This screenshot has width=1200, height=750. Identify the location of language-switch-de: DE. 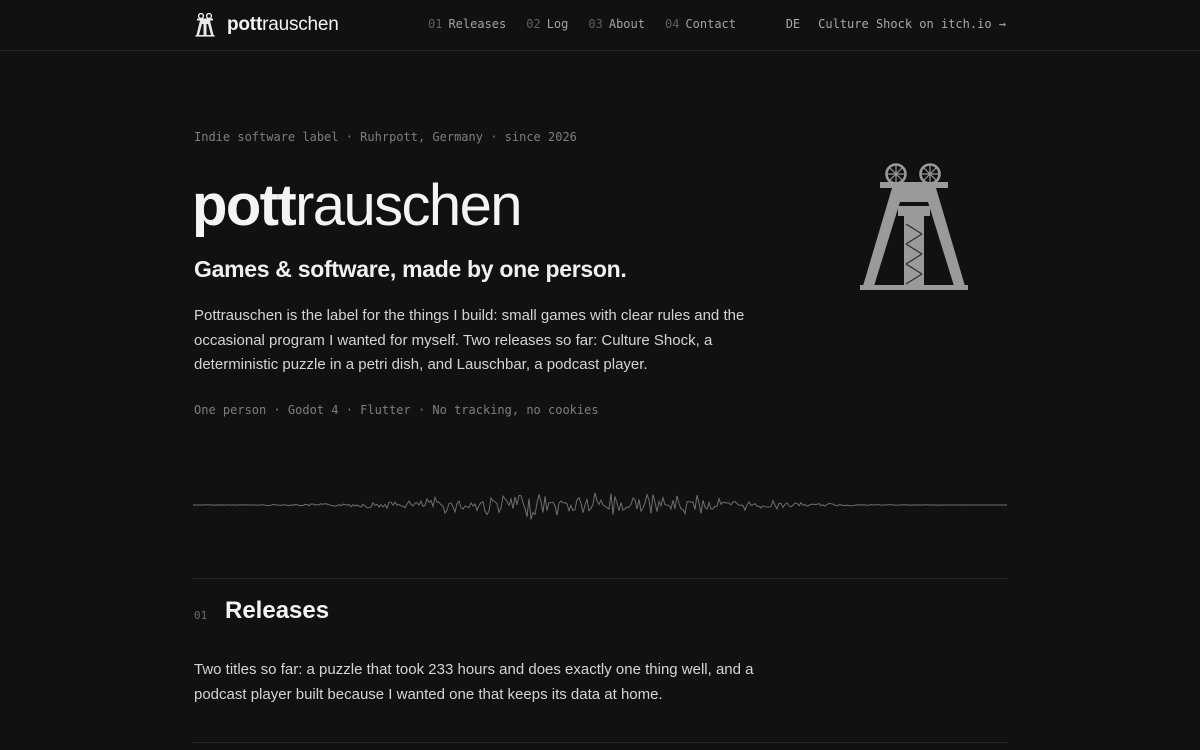
(793, 24).